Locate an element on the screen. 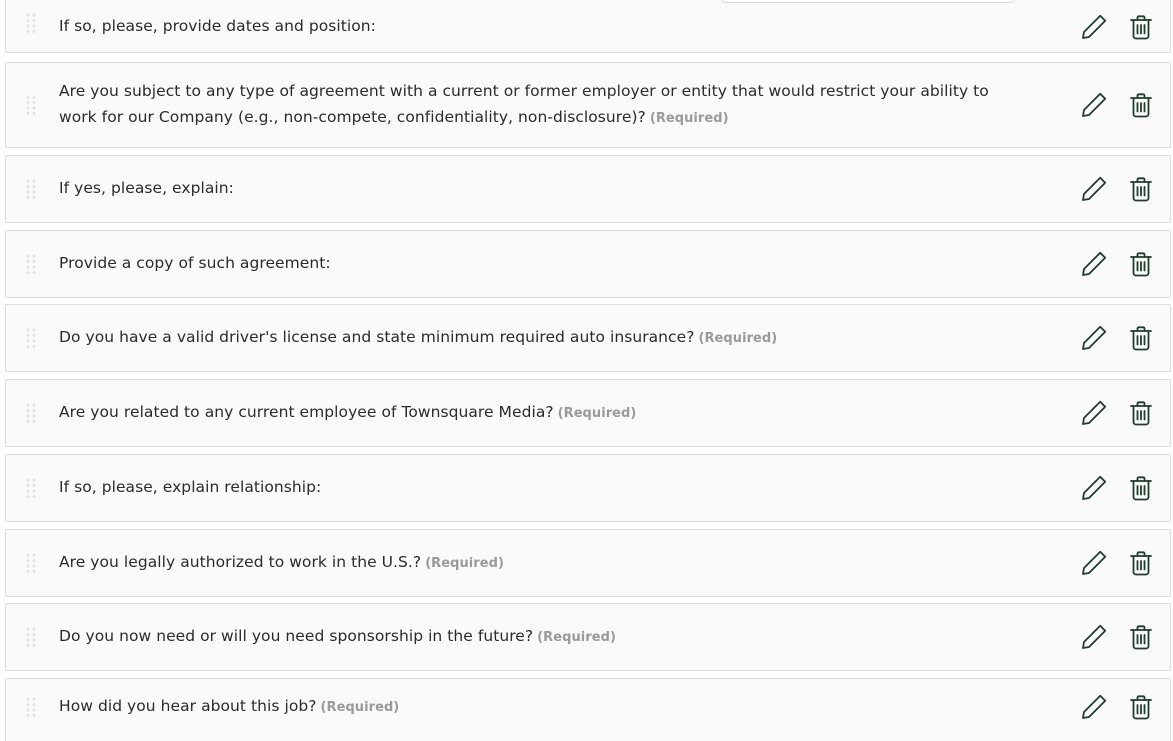  dropdown-edge is located at coordinates (868, 1).